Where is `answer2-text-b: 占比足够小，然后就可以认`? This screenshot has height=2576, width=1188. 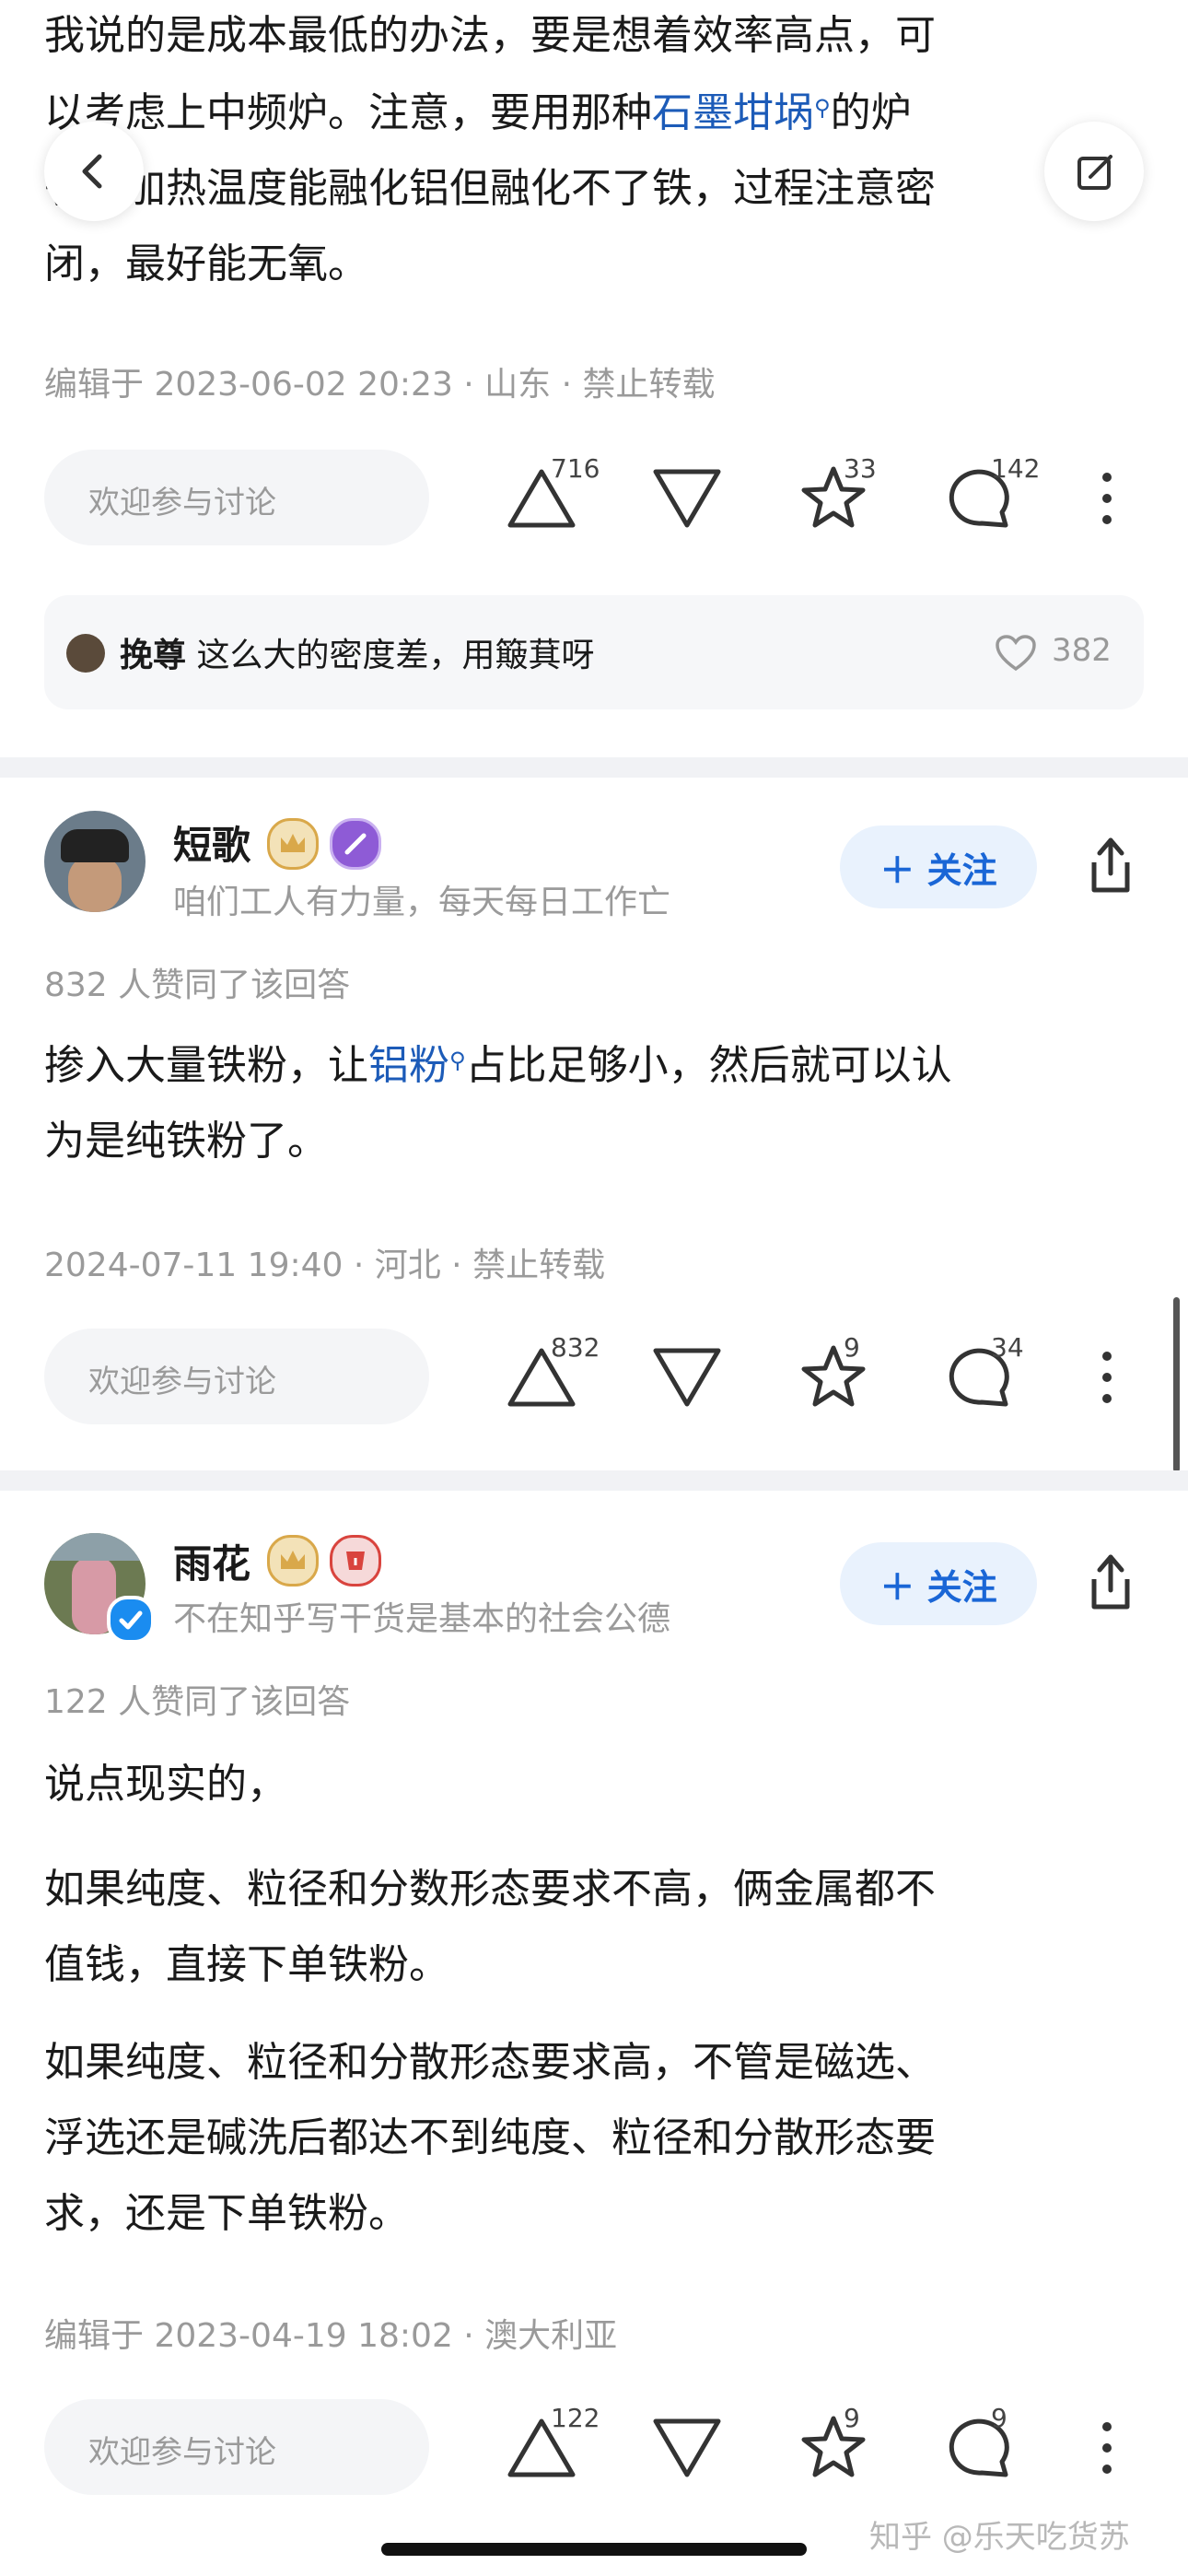 answer2-text-b: 占比足够小，然后就可以认 is located at coordinates (708, 1065).